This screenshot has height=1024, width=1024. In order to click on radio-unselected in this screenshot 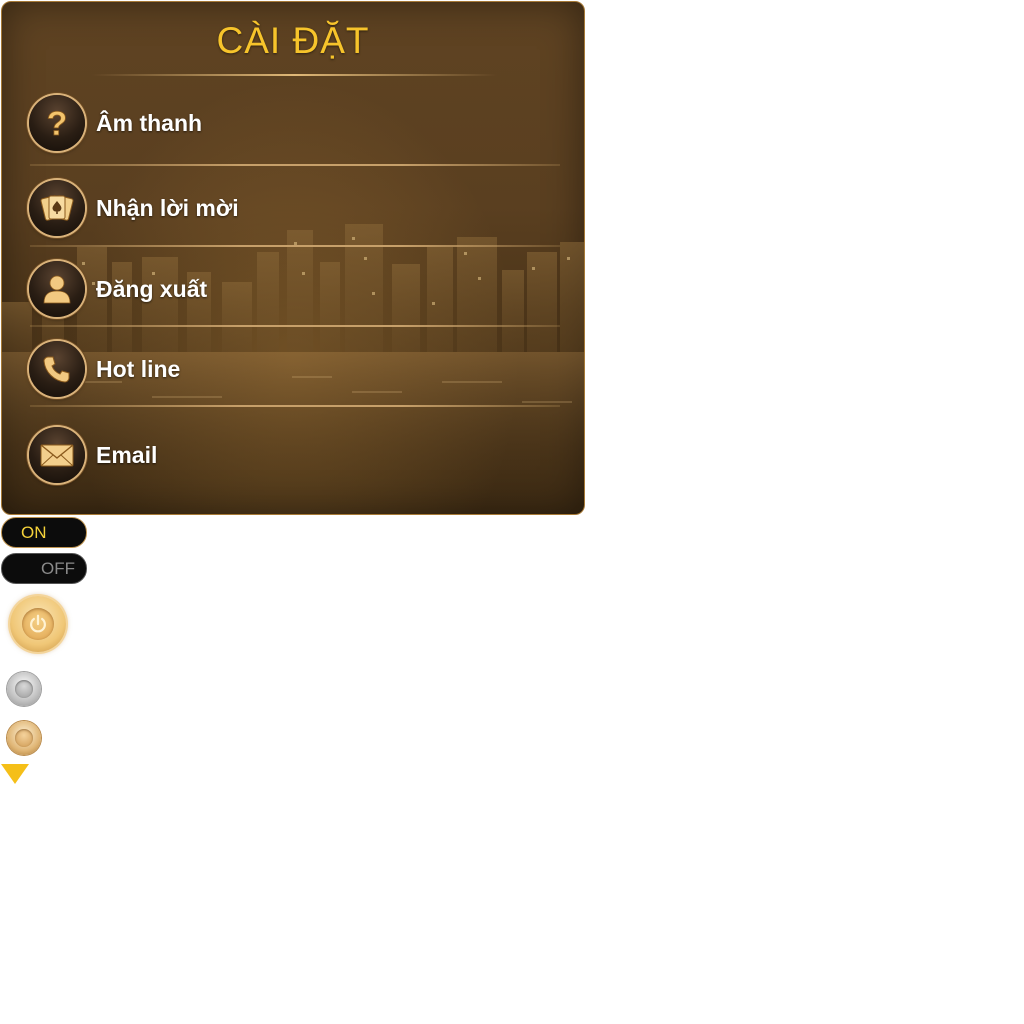, I will do `click(24, 689)`.